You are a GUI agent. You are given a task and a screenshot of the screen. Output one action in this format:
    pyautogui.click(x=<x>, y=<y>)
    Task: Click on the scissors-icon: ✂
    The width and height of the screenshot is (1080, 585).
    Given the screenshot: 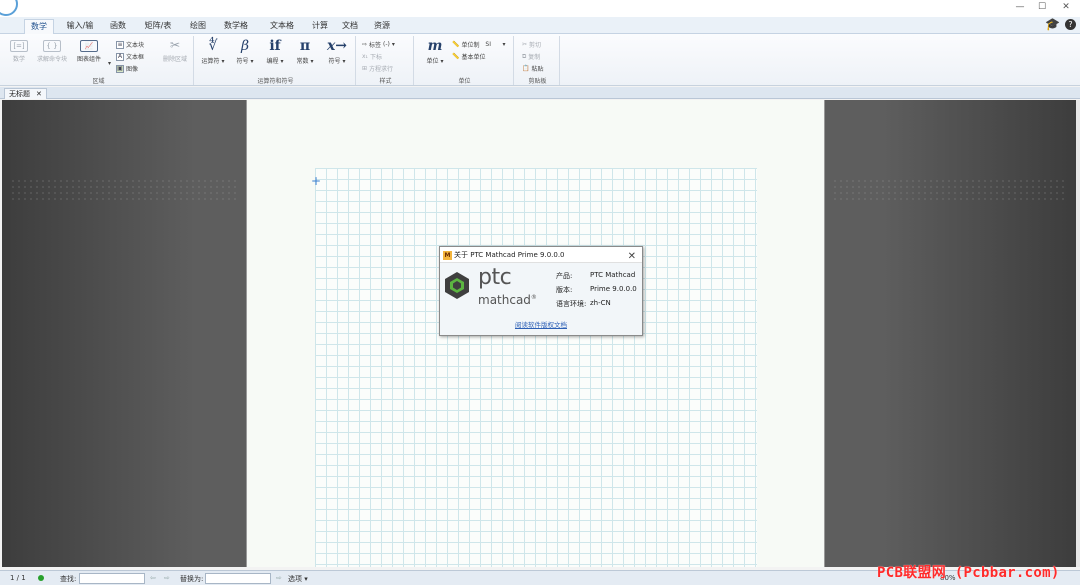 What is the action you would take?
    pyautogui.click(x=525, y=44)
    